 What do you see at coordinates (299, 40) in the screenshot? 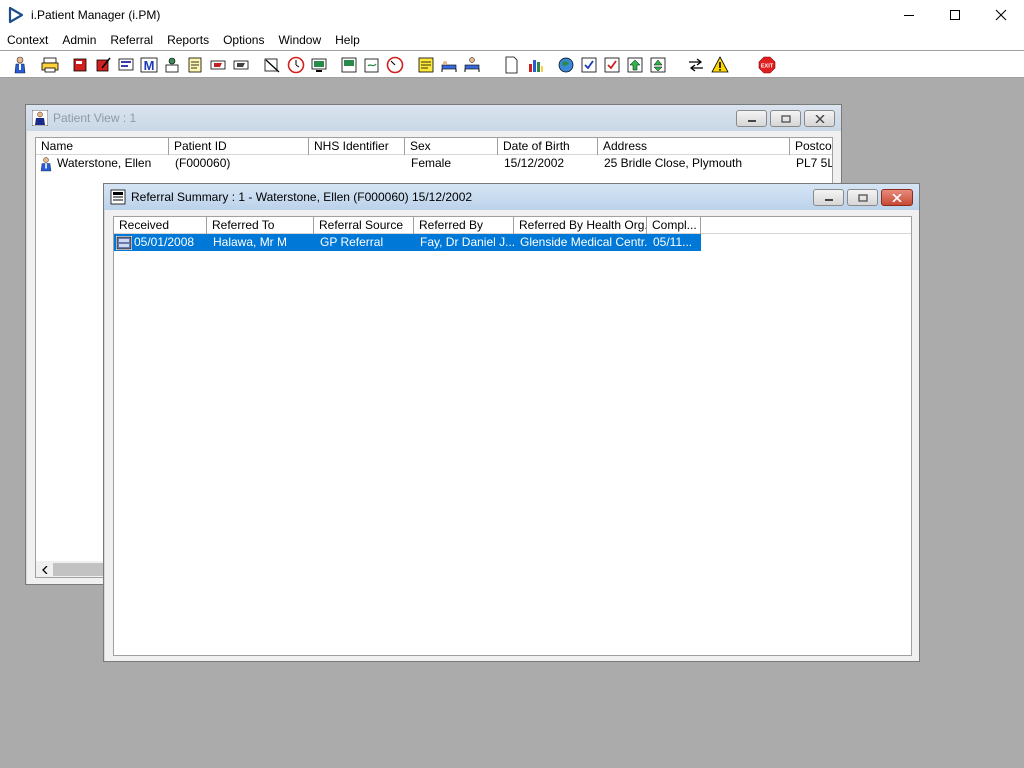
I see `menu-window: Window` at bounding box center [299, 40].